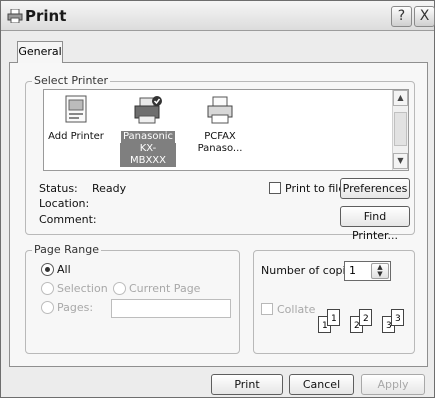 The width and height of the screenshot is (435, 398). What do you see at coordinates (365, 317) in the screenshot?
I see `collate-page-icon: 2` at bounding box center [365, 317].